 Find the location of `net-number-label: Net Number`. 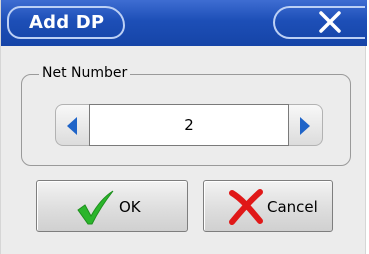

net-number-label: Net Number is located at coordinates (85, 73).